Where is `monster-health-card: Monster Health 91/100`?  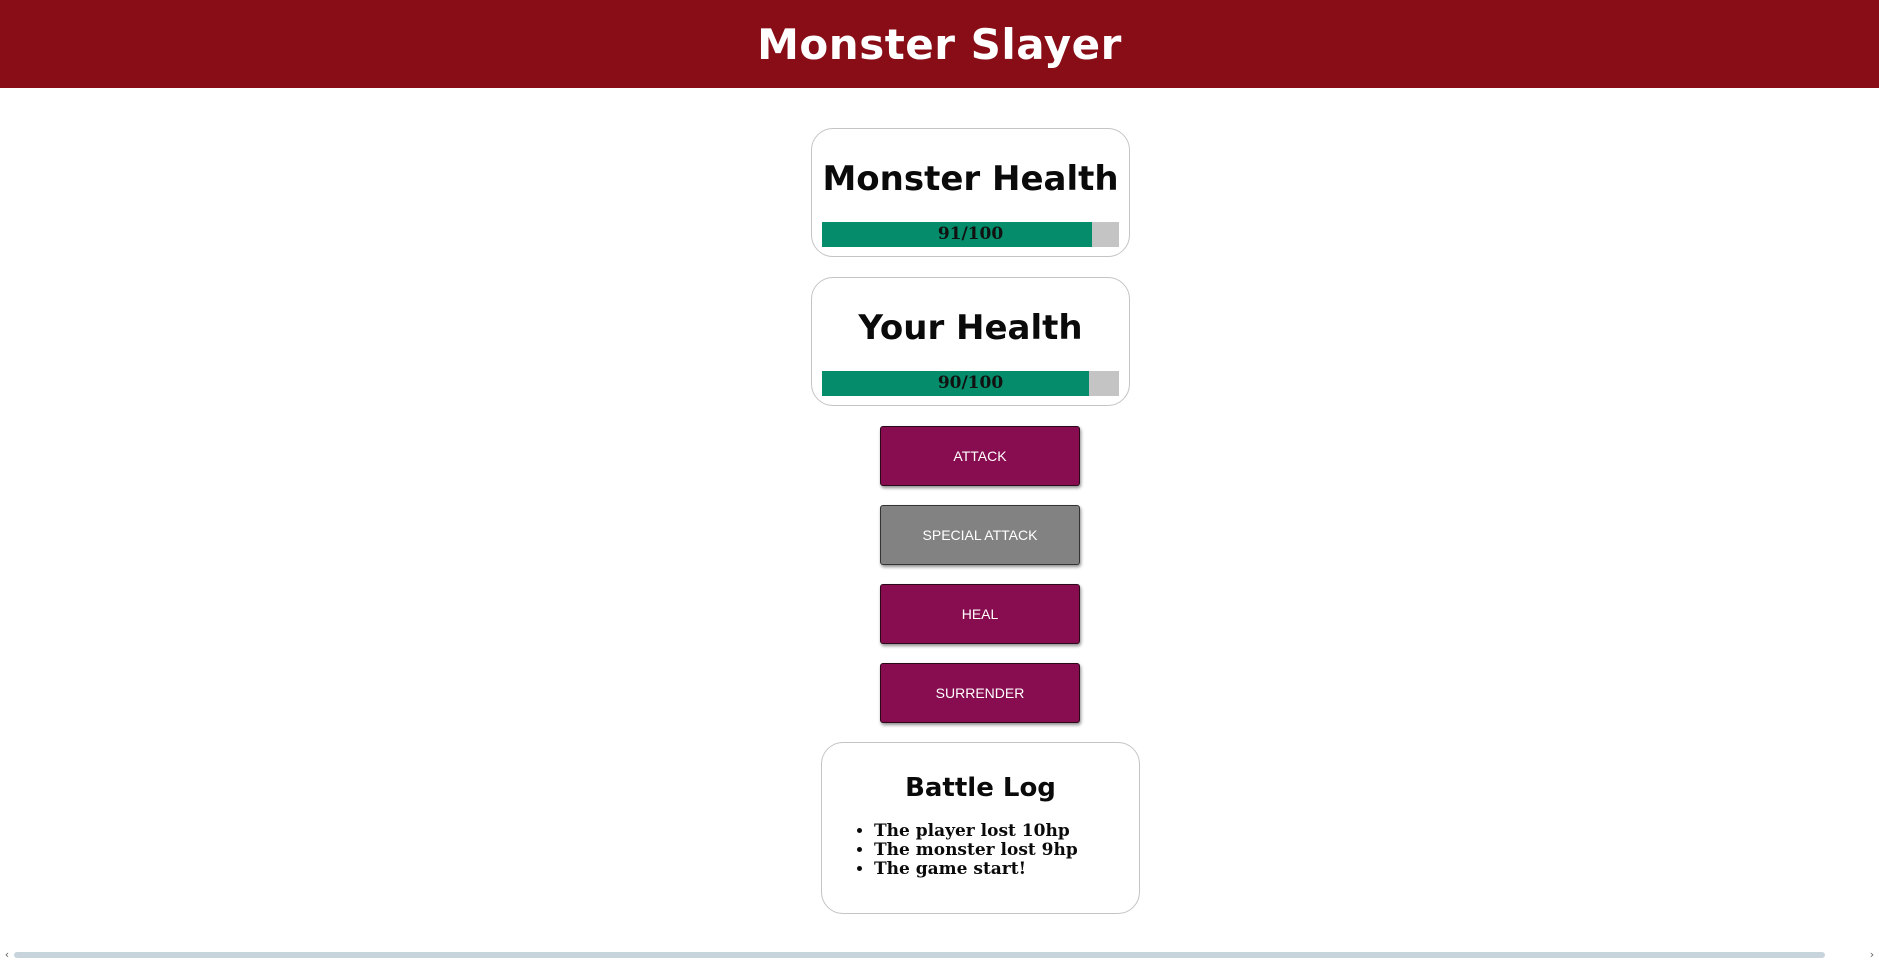
monster-health-card: Monster Health 91/100 is located at coordinates (970, 192).